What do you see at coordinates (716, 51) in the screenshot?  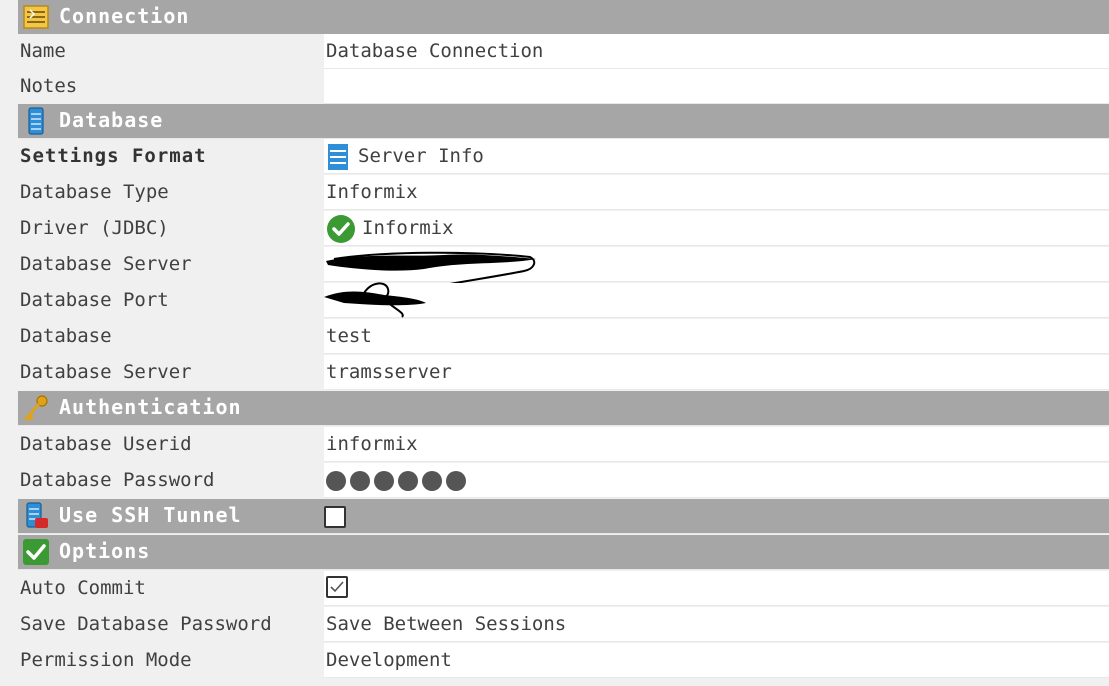 I see `name-value: Database Connection` at bounding box center [716, 51].